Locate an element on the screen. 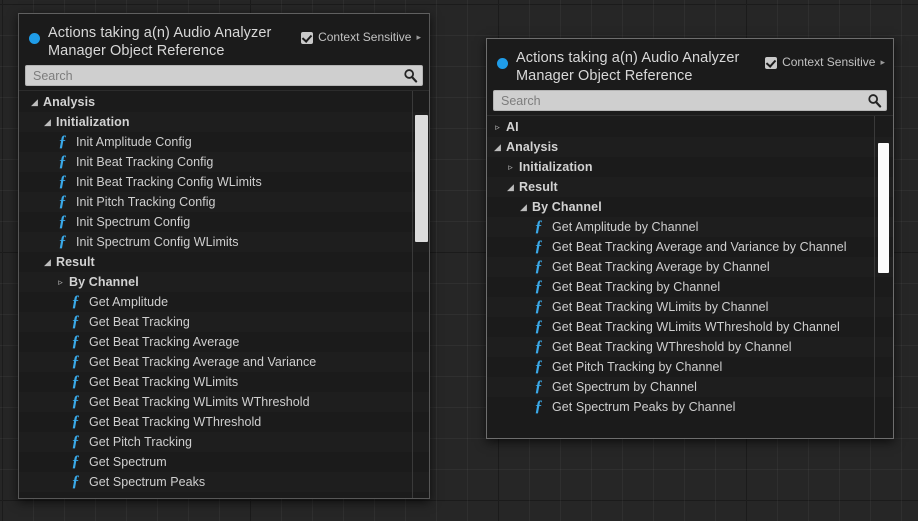 This screenshot has width=918, height=521. object-reference-dot-icon is located at coordinates (34, 38).